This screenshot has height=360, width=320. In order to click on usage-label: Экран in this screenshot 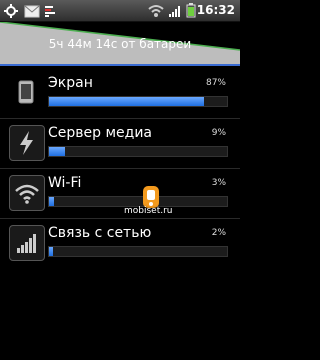, I will do `click(70, 83)`.